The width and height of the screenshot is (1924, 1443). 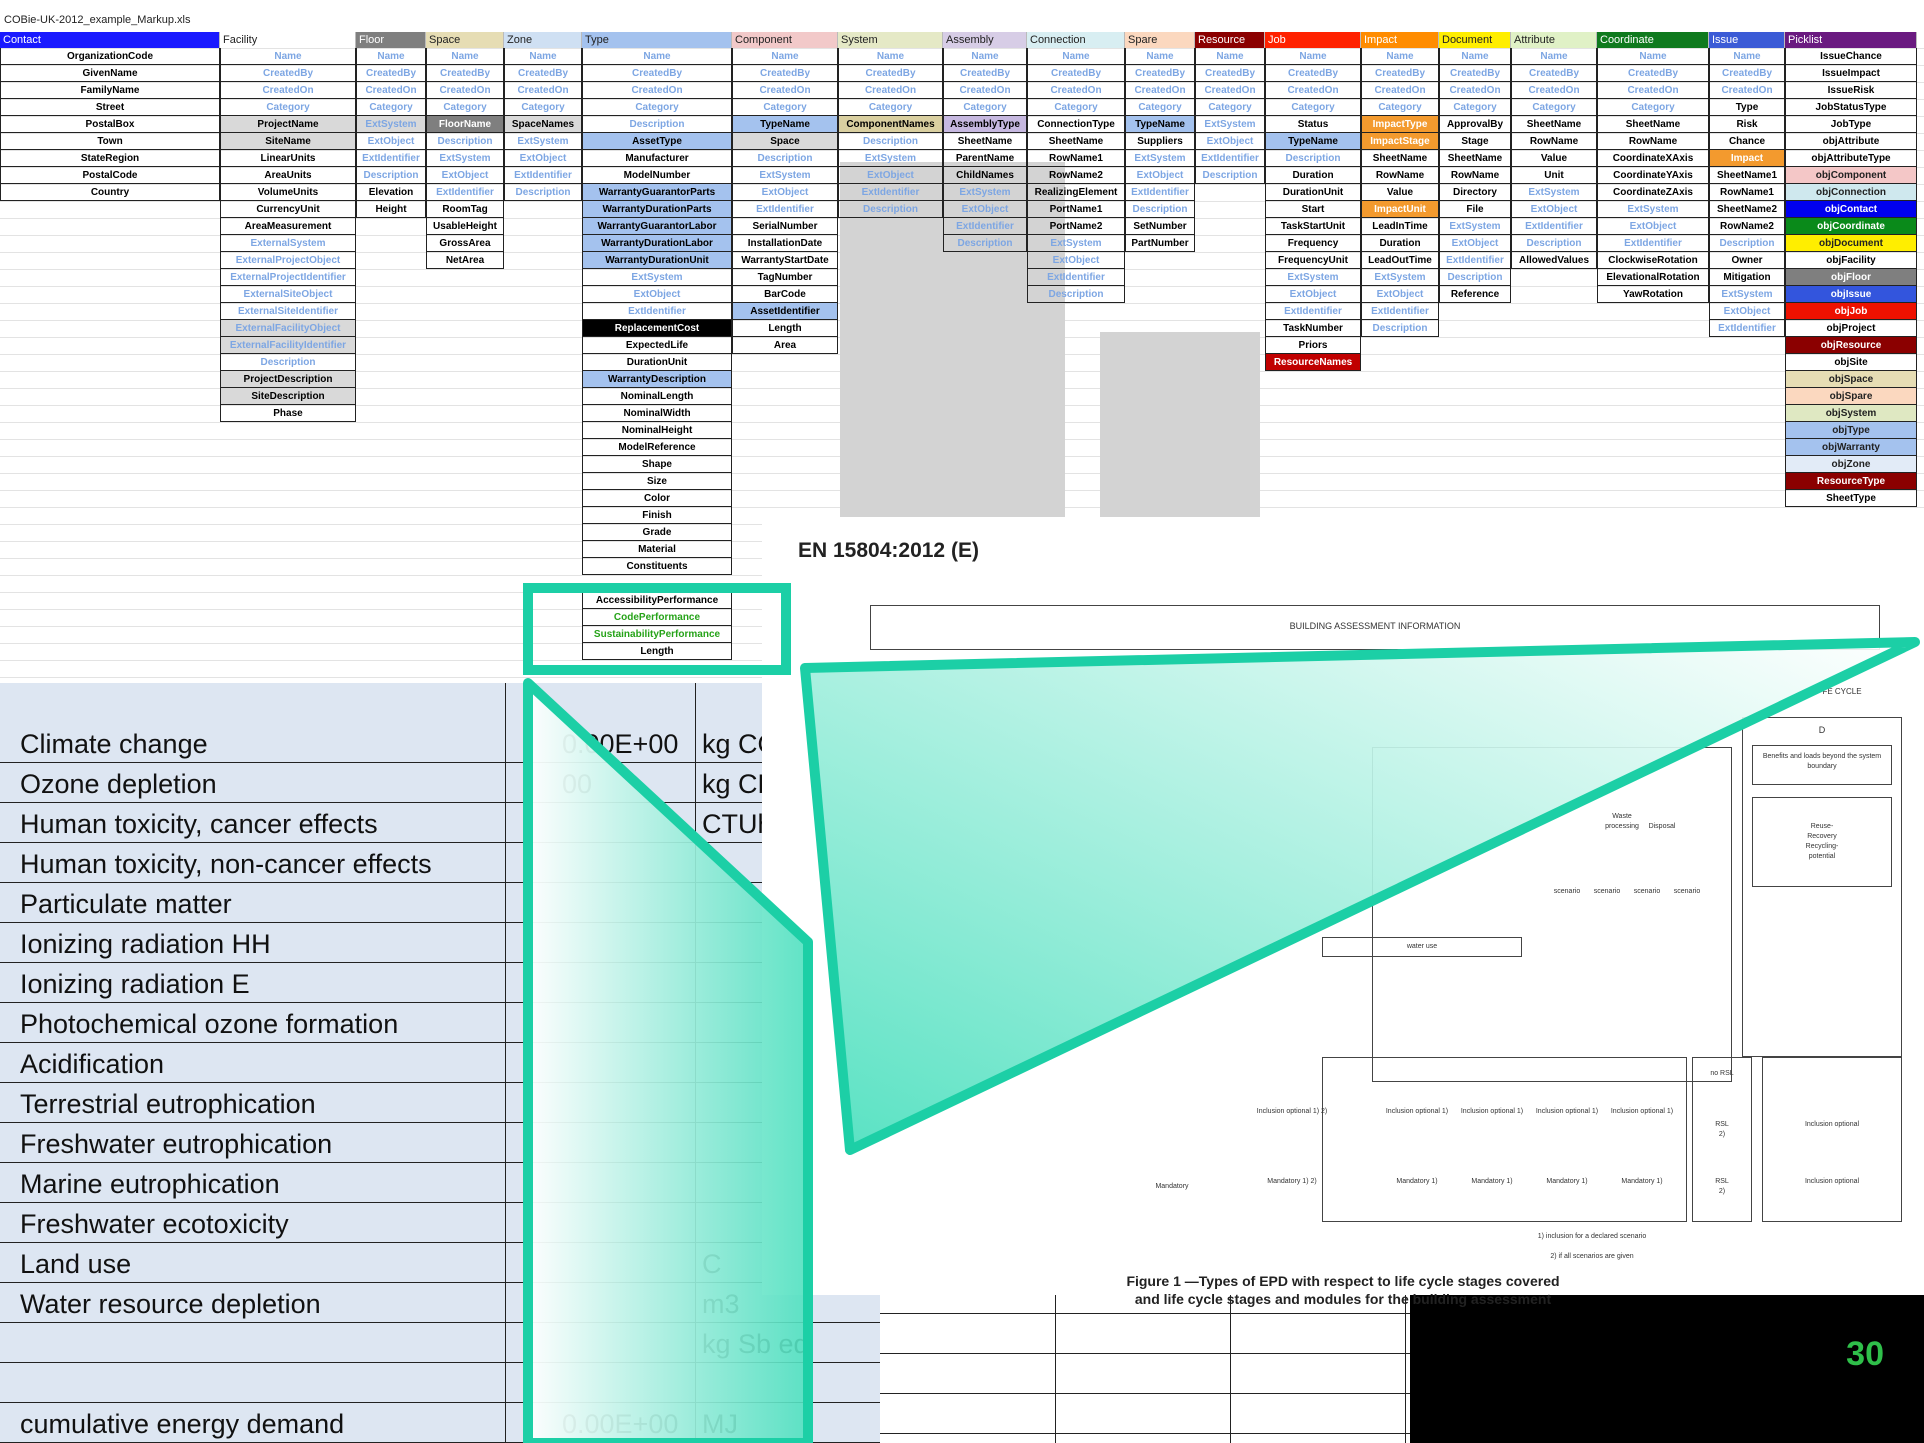 I want to click on callout-triangle-left, so click(x=668, y=1060).